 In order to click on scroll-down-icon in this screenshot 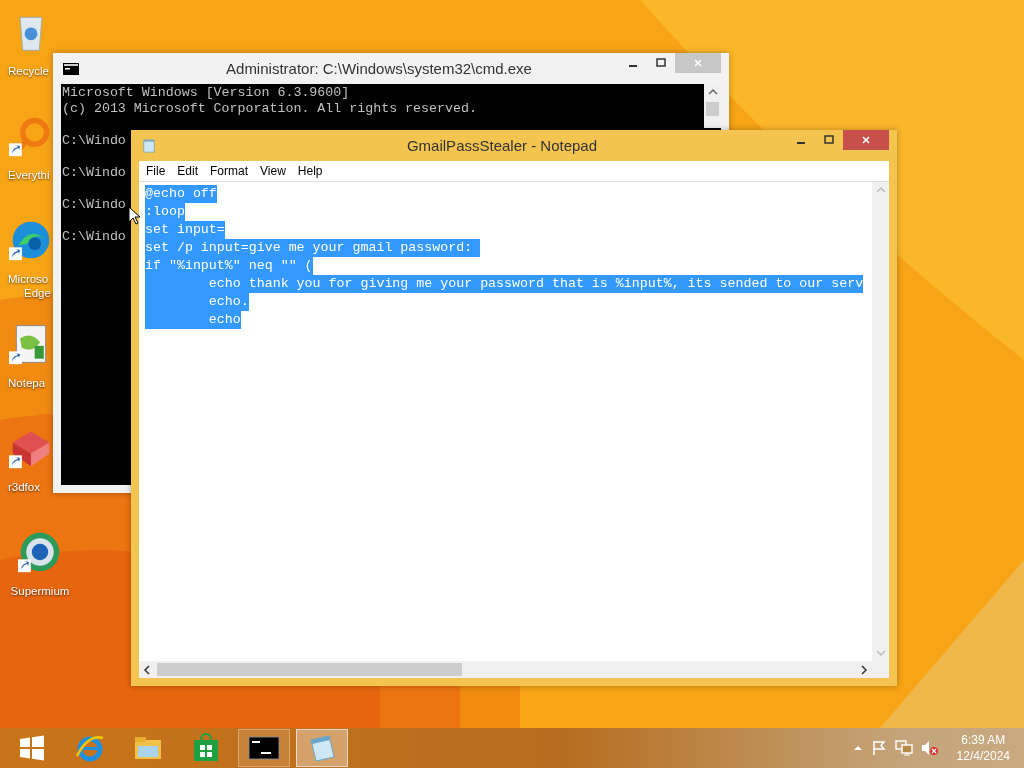, I will do `click(880, 653)`.